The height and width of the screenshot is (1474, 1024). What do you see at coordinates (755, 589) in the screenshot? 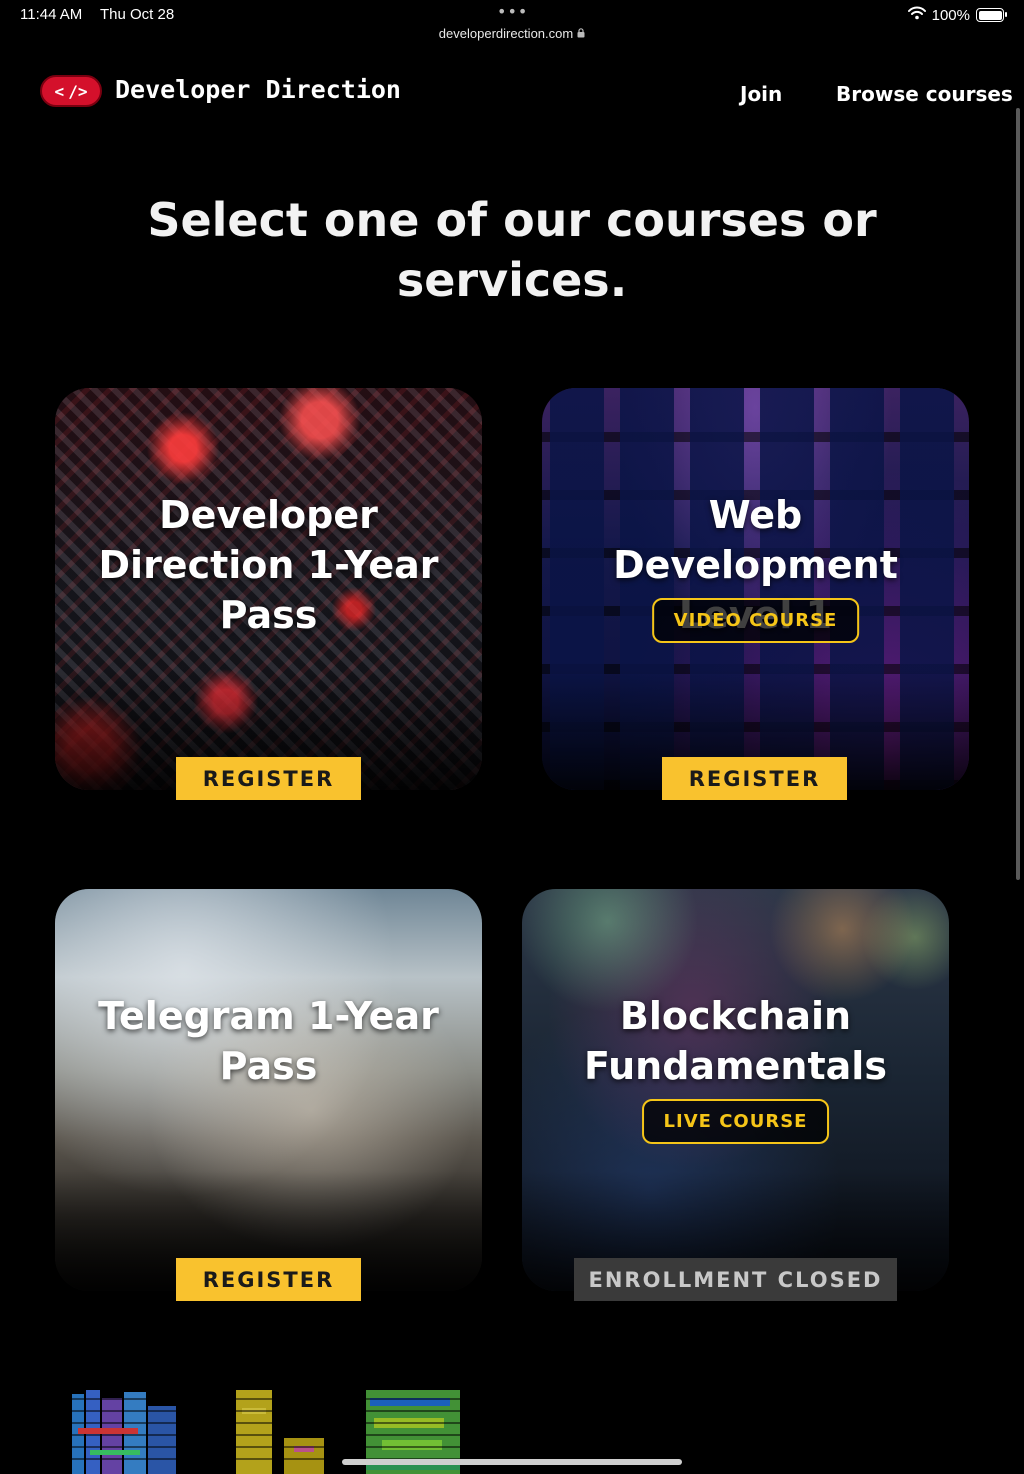
I see `course-card-web-development: Web Development Level 1 VIDEO COURSE` at bounding box center [755, 589].